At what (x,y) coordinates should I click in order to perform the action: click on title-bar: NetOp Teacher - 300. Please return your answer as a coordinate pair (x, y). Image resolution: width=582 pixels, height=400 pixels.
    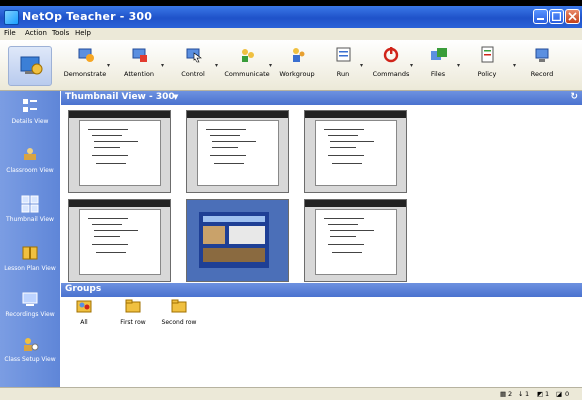
    Looking at the image, I should click on (291, 17).